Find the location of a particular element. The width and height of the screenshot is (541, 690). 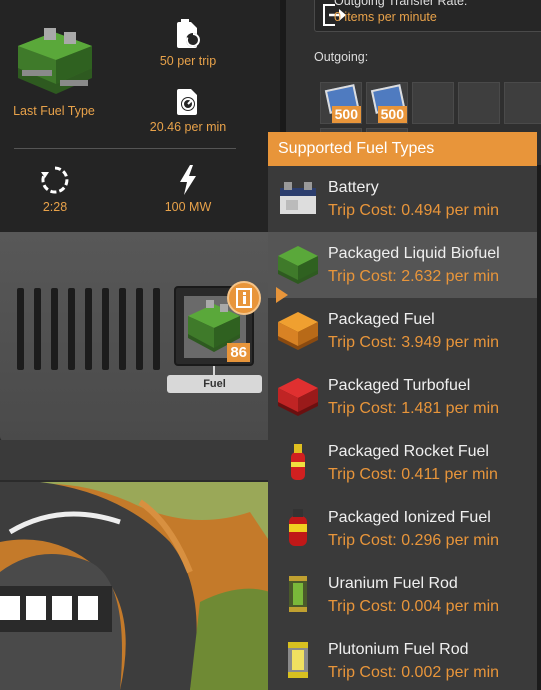

fuel-name: Uranium Fuel Rod is located at coordinates (393, 583).